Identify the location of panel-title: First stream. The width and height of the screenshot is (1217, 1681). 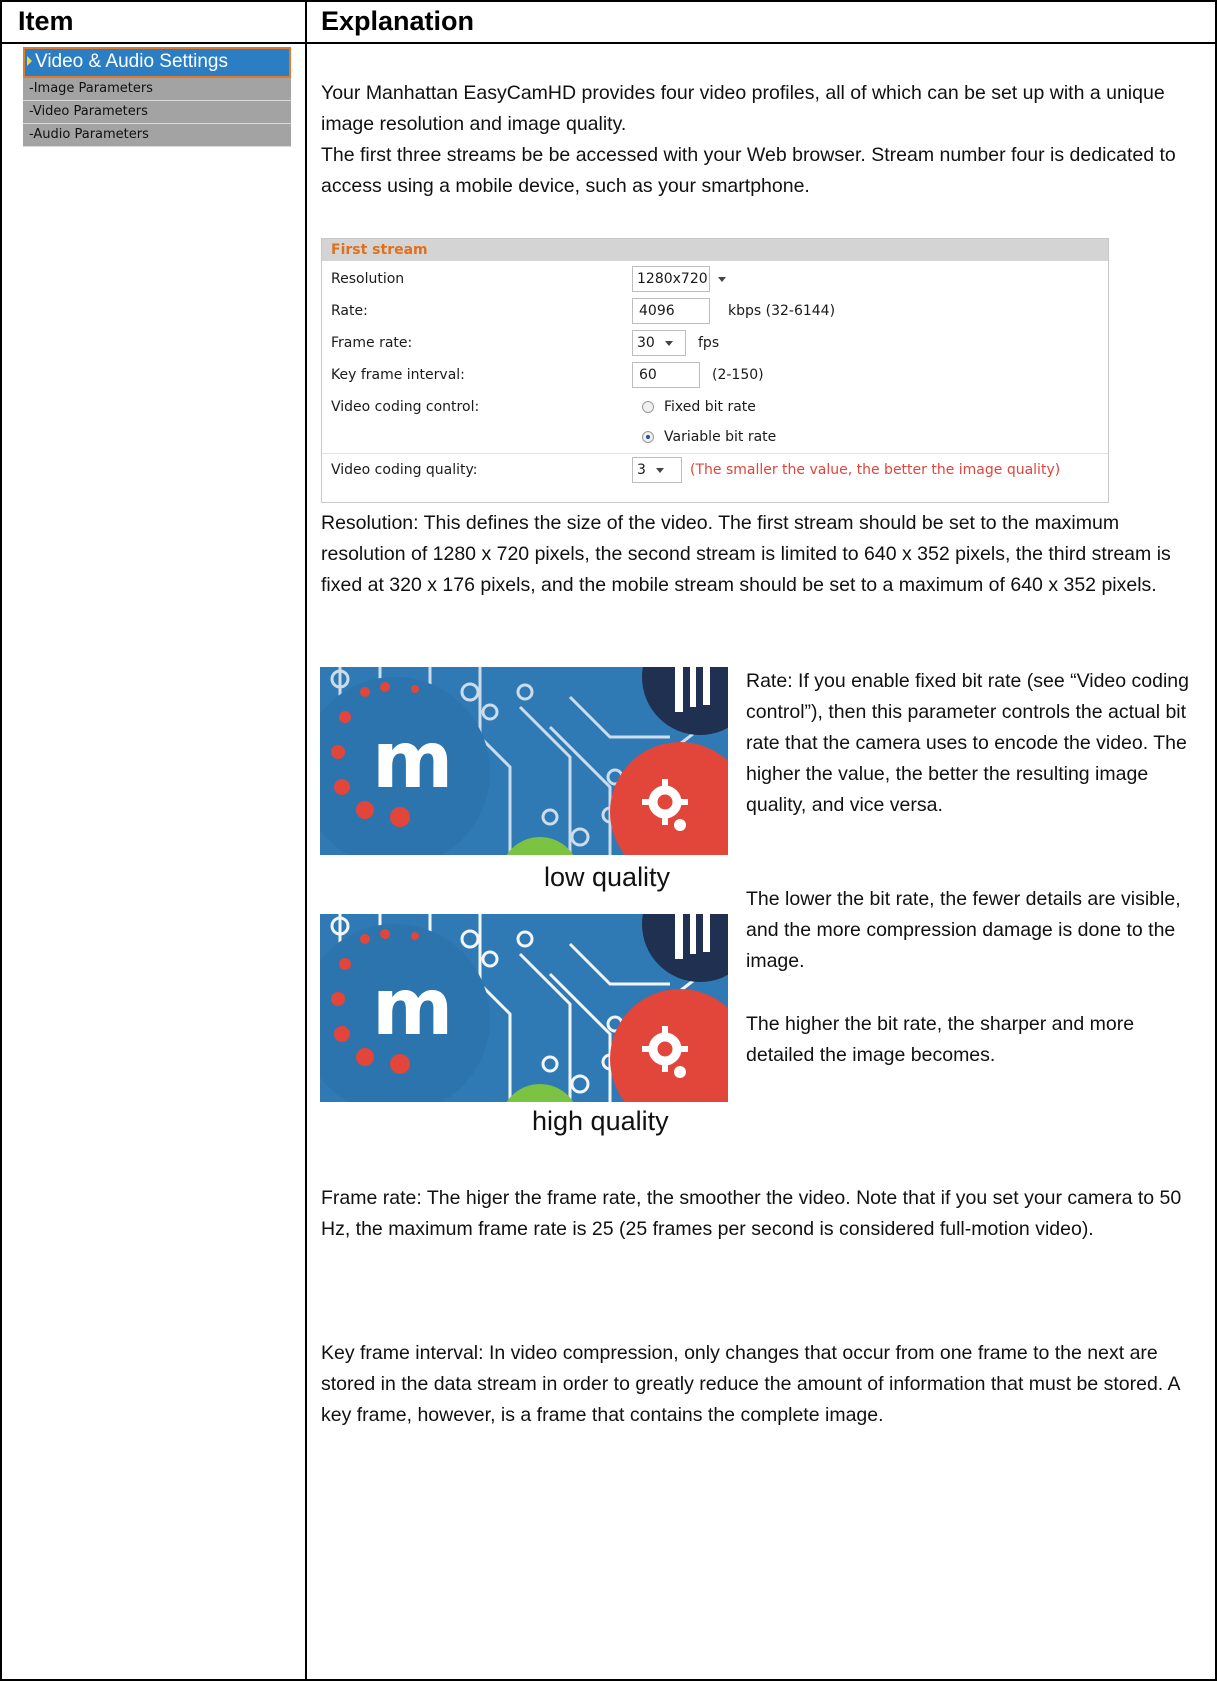
(715, 250).